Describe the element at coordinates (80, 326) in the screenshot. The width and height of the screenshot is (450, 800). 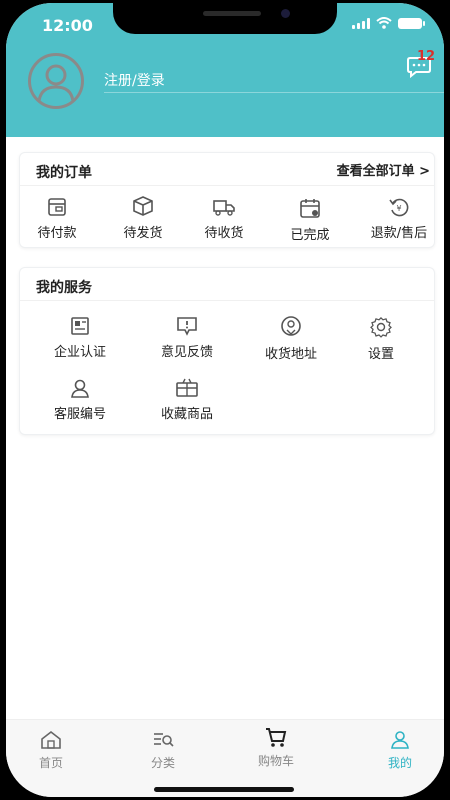
I see `id-card-icon` at that location.